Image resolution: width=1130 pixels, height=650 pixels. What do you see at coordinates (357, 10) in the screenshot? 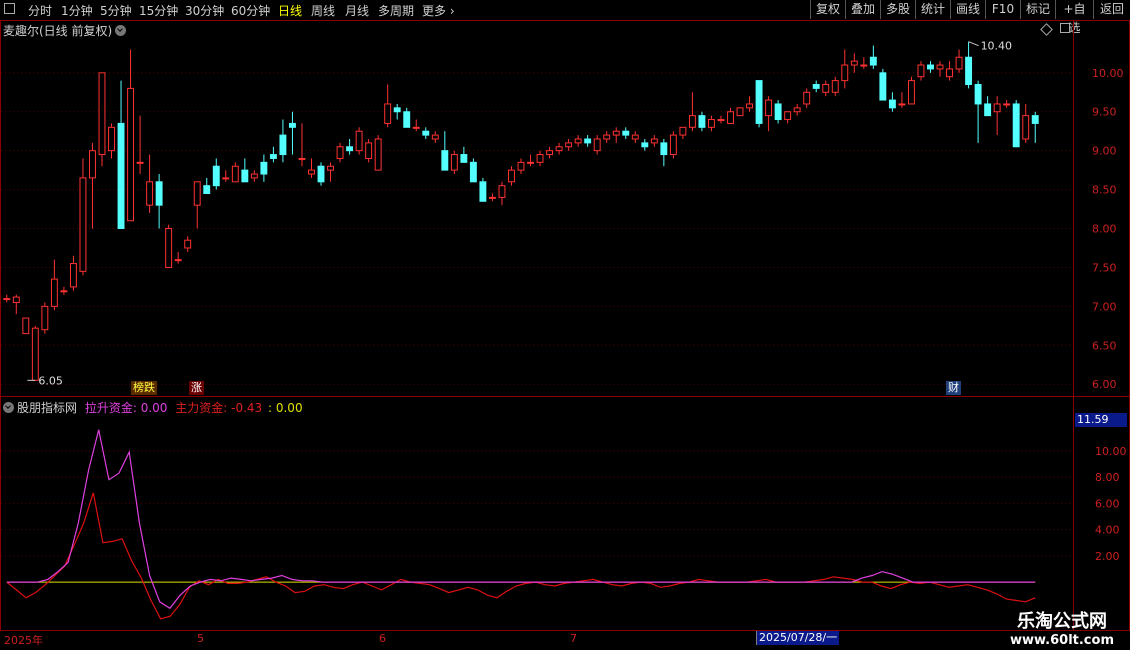
I see `period-tab: 月线` at bounding box center [357, 10].